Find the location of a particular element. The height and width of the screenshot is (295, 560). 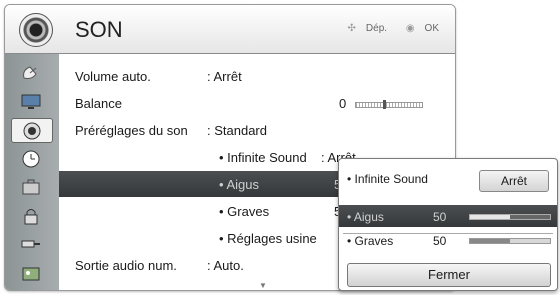

sidebar-item-sound is located at coordinates (32, 130).